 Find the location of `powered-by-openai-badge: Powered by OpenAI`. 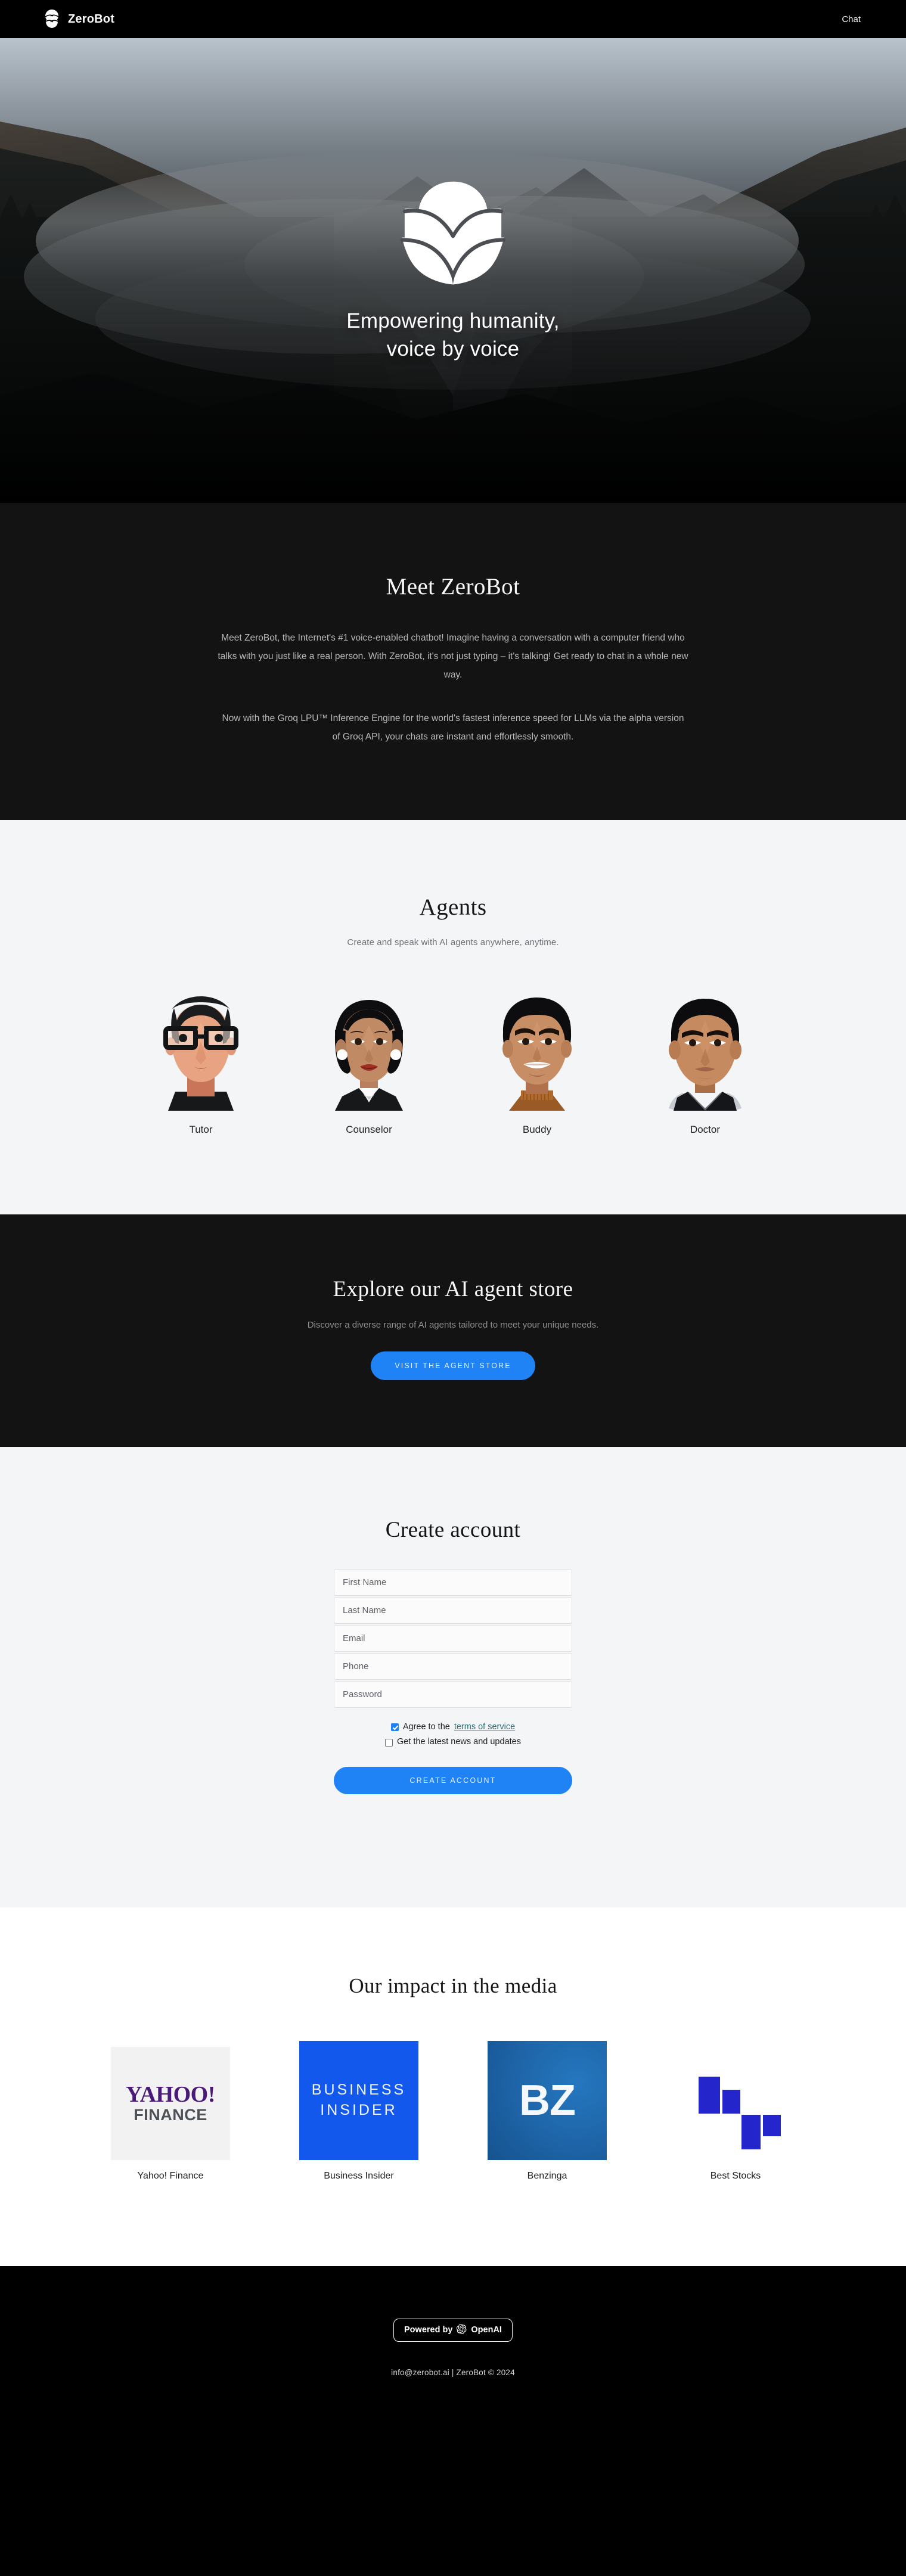

powered-by-openai-badge: Powered by OpenAI is located at coordinates (453, 2330).